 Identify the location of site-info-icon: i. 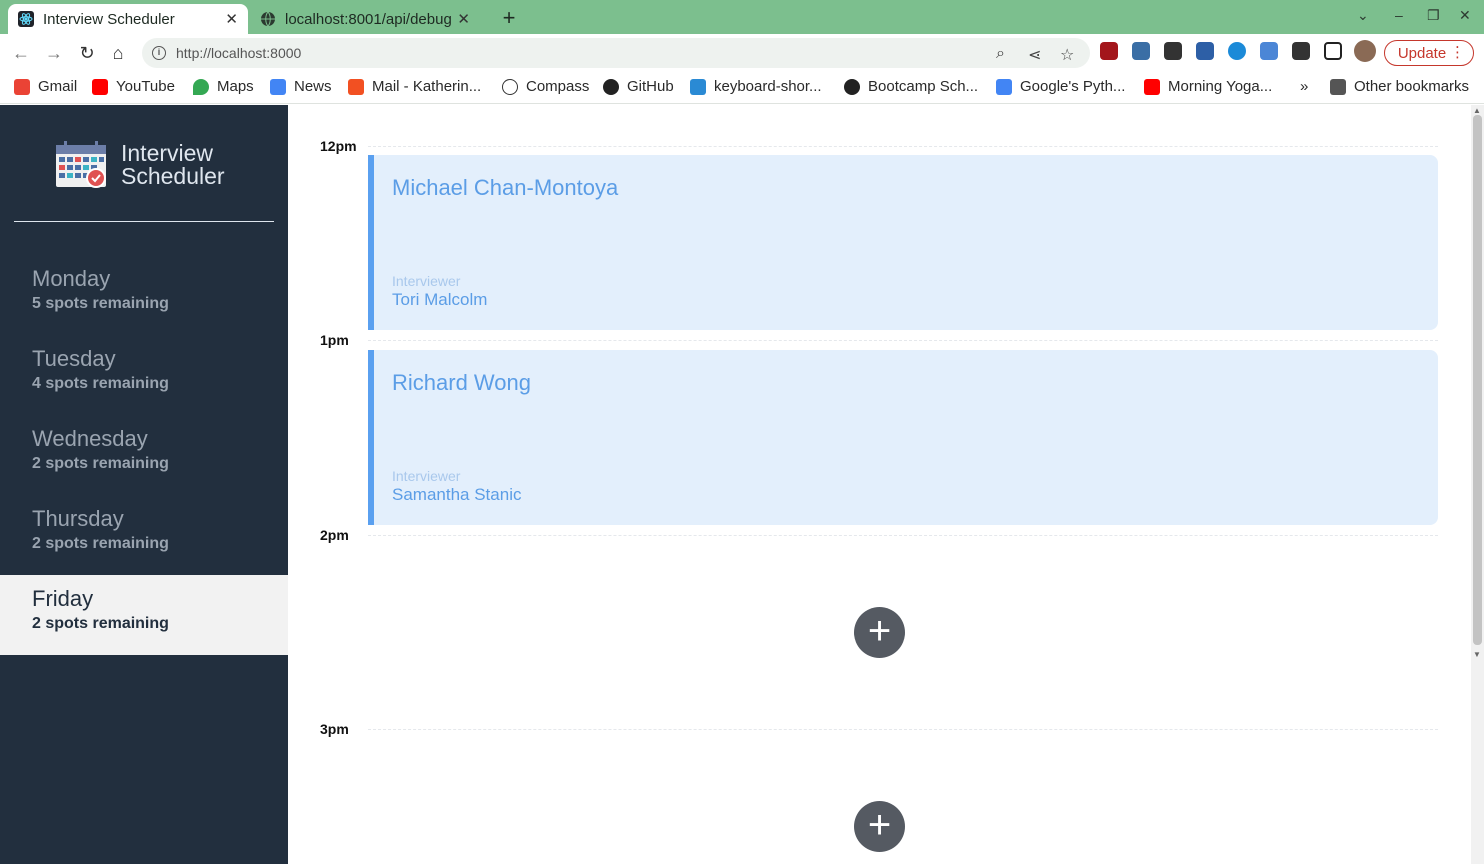
(159, 53).